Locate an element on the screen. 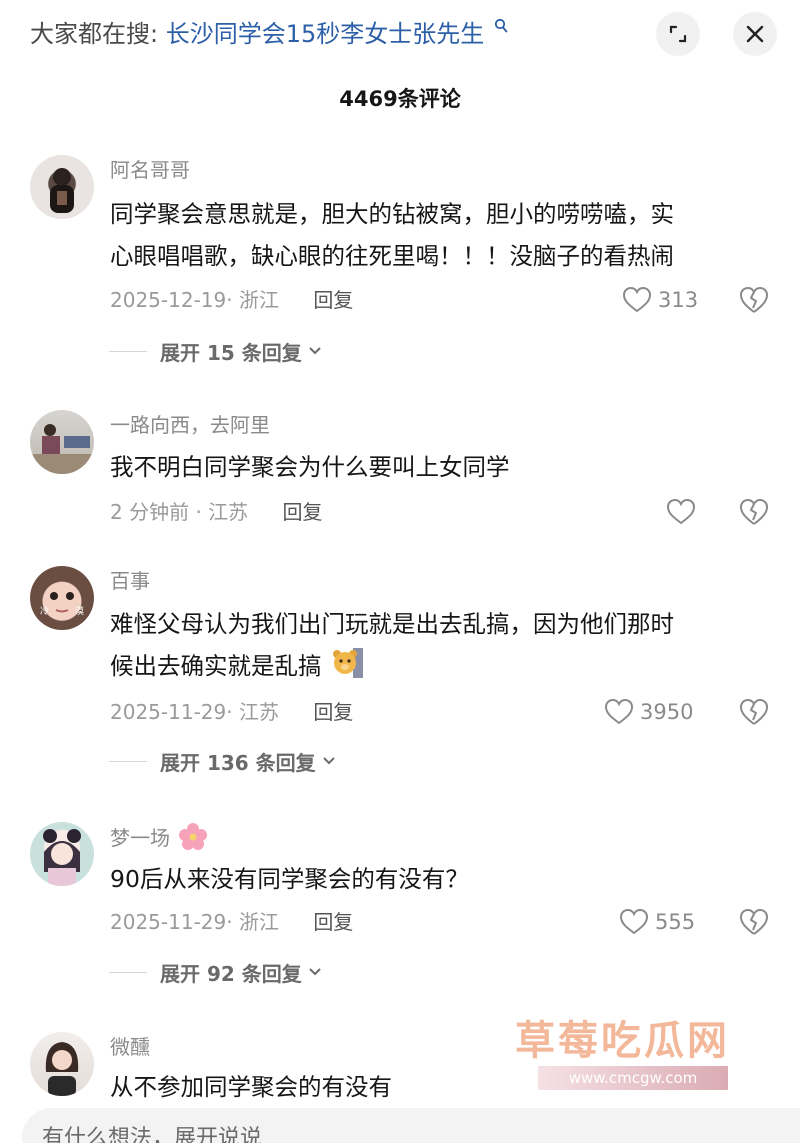 This screenshot has width=800, height=1143. avatar-text: 漠 is located at coordinates (79, 611).